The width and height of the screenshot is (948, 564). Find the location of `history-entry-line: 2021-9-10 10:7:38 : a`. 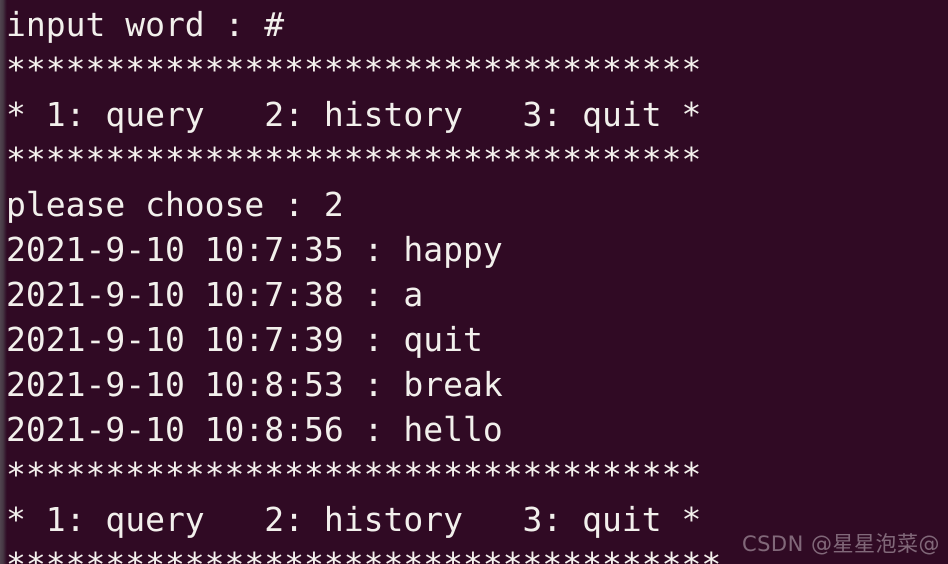

history-entry-line: 2021-9-10 10:7:38 : a is located at coordinates (215, 294).